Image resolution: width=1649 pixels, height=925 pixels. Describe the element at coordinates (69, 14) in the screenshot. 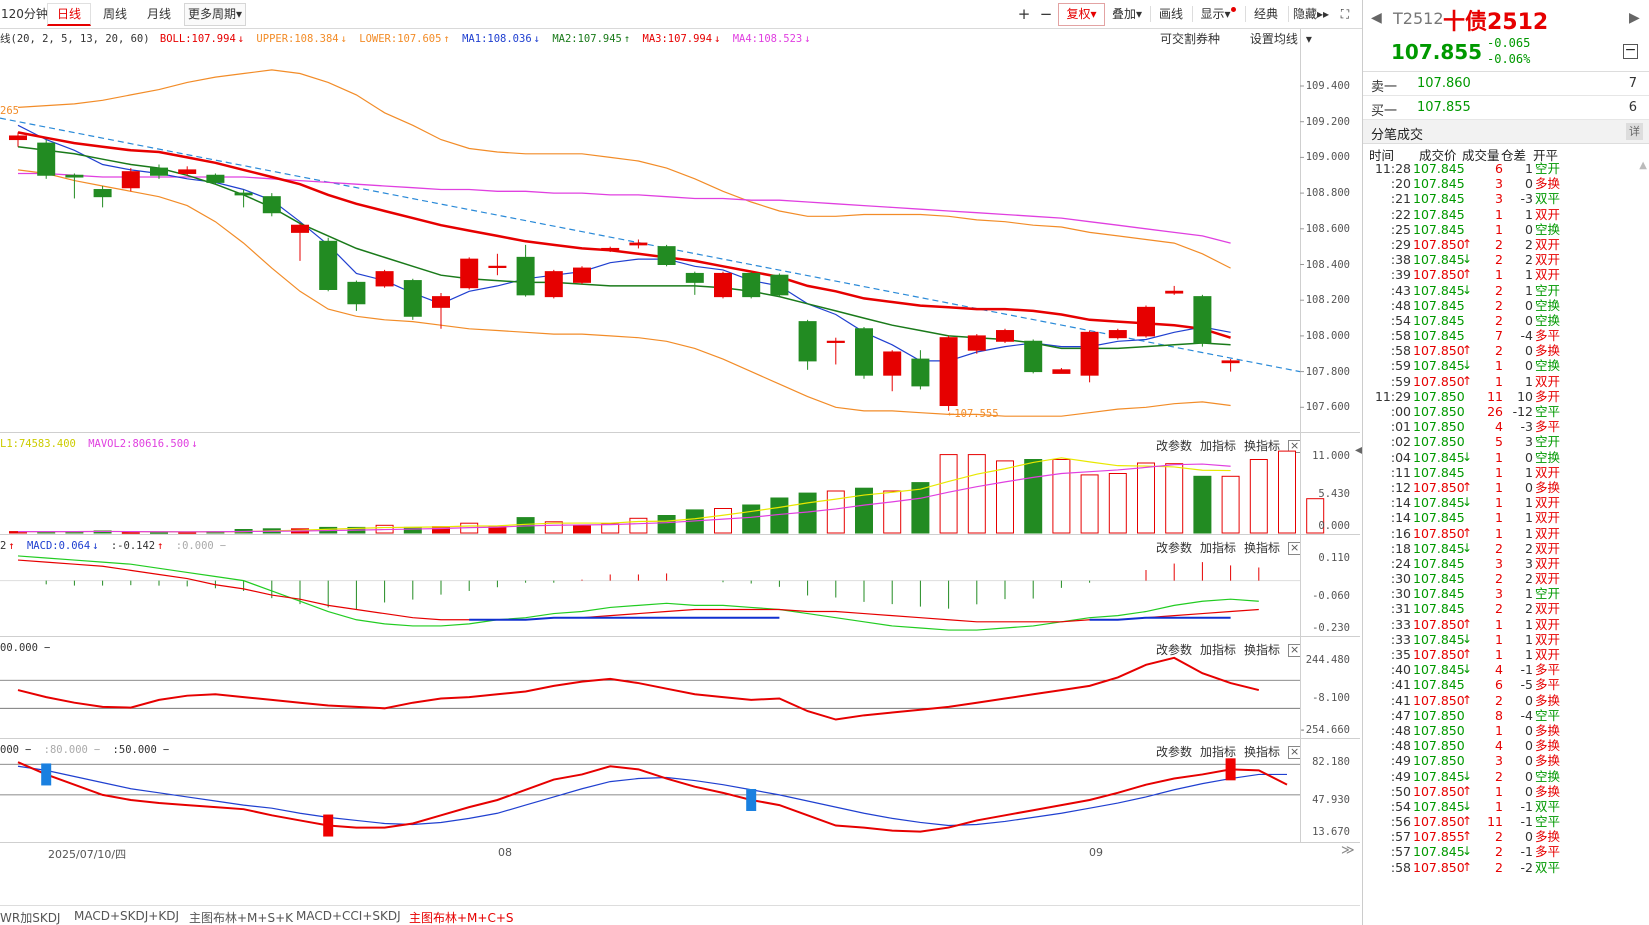

I see `period-day-button: 日线` at that location.